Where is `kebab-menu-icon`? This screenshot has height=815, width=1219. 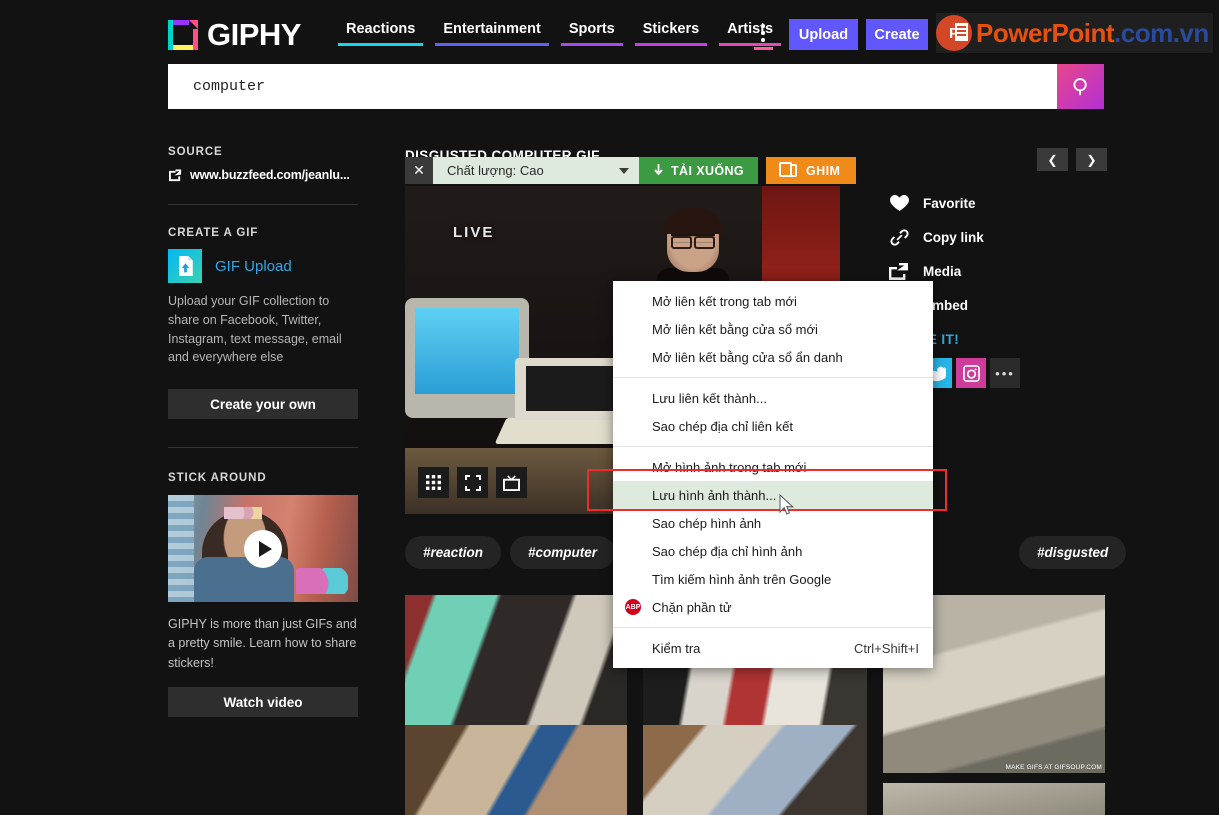
kebab-menu-icon is located at coordinates (763, 36).